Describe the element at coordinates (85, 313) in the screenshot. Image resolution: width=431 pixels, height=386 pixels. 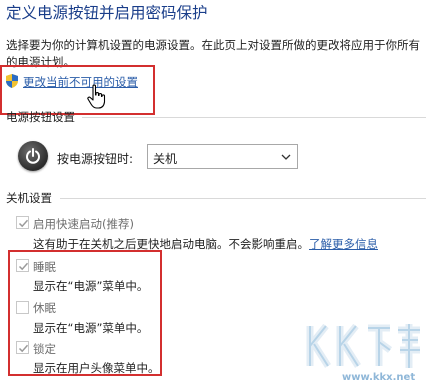
I see `highlight-box-power-menu-options` at that location.